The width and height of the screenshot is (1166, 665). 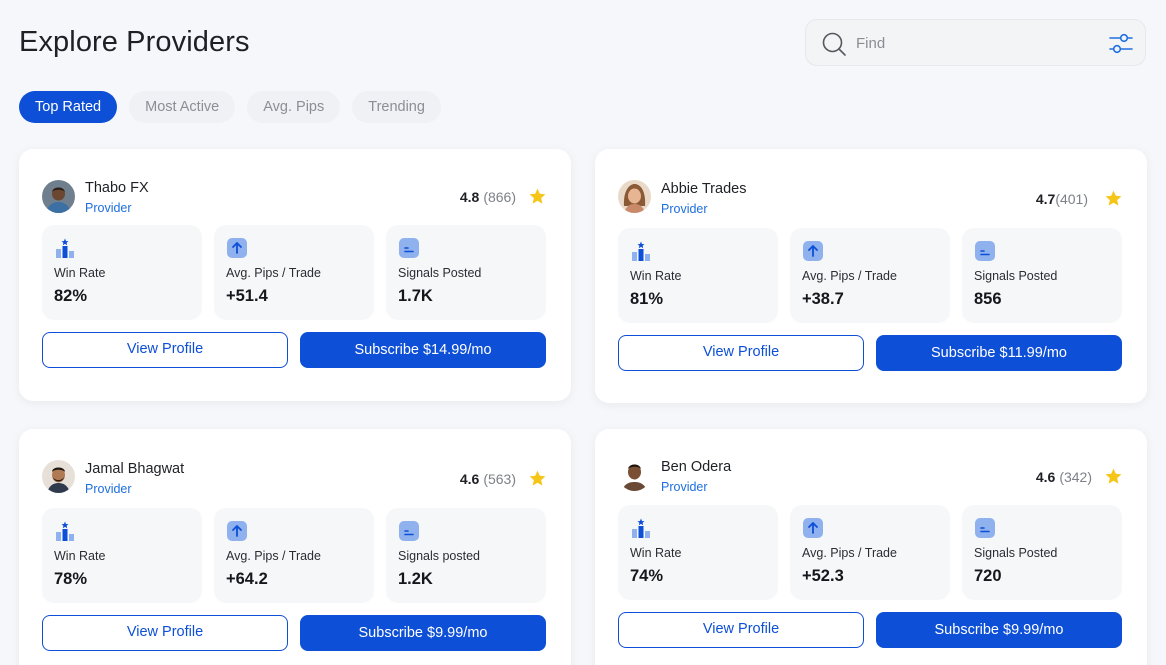 I want to click on rating: 4.6 (342), so click(x=1079, y=476).